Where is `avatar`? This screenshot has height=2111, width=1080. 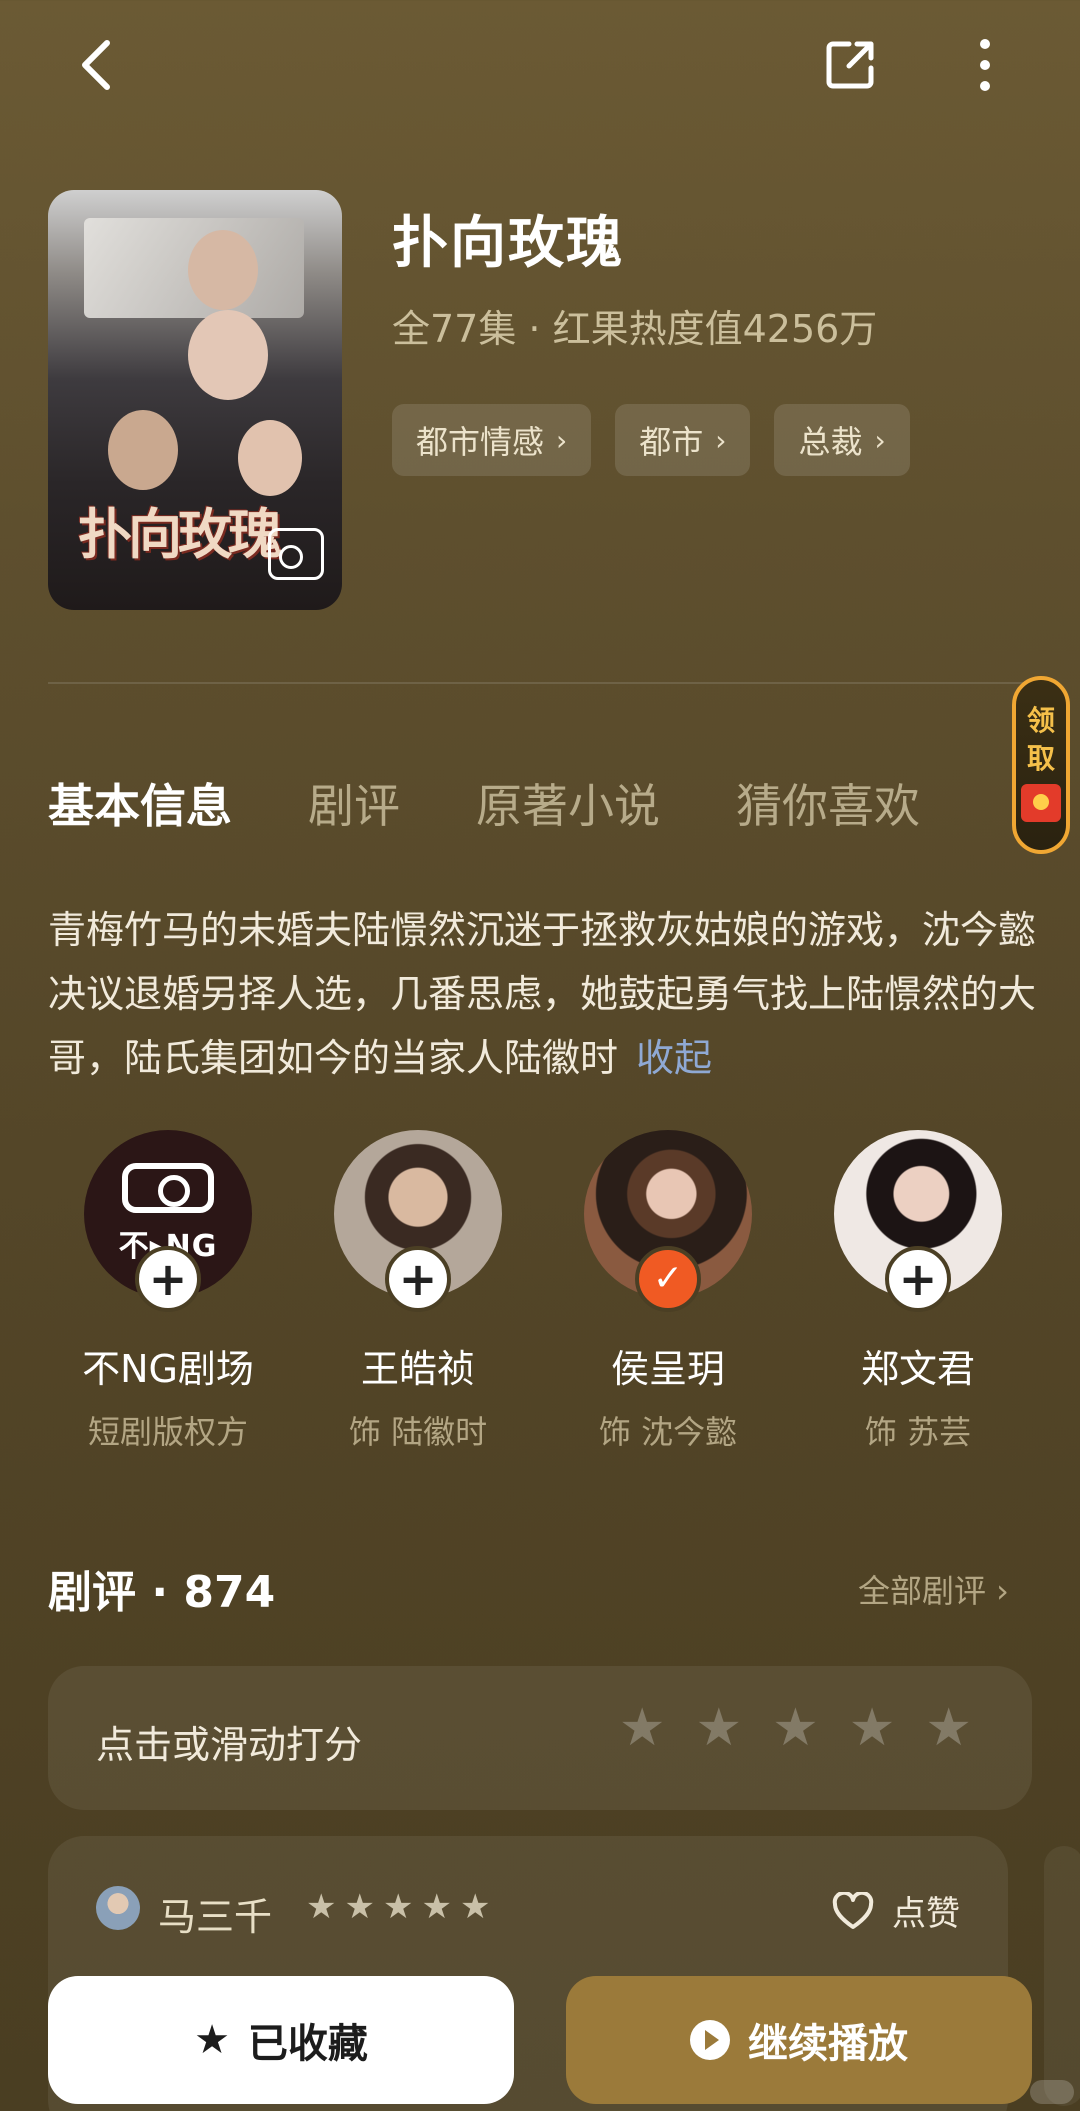 avatar is located at coordinates (118, 1908).